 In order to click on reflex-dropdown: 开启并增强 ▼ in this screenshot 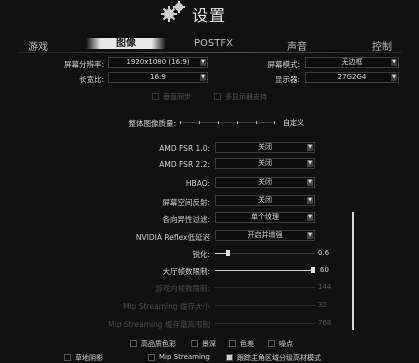, I will do `click(265, 235)`.